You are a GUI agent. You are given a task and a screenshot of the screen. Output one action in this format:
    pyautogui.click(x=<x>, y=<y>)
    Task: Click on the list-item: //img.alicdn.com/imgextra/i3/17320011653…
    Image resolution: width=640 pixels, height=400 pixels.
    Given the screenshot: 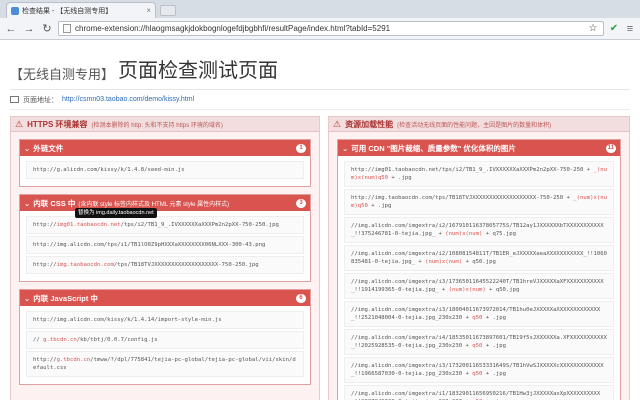 What is the action you would take?
    pyautogui.click(x=479, y=370)
    